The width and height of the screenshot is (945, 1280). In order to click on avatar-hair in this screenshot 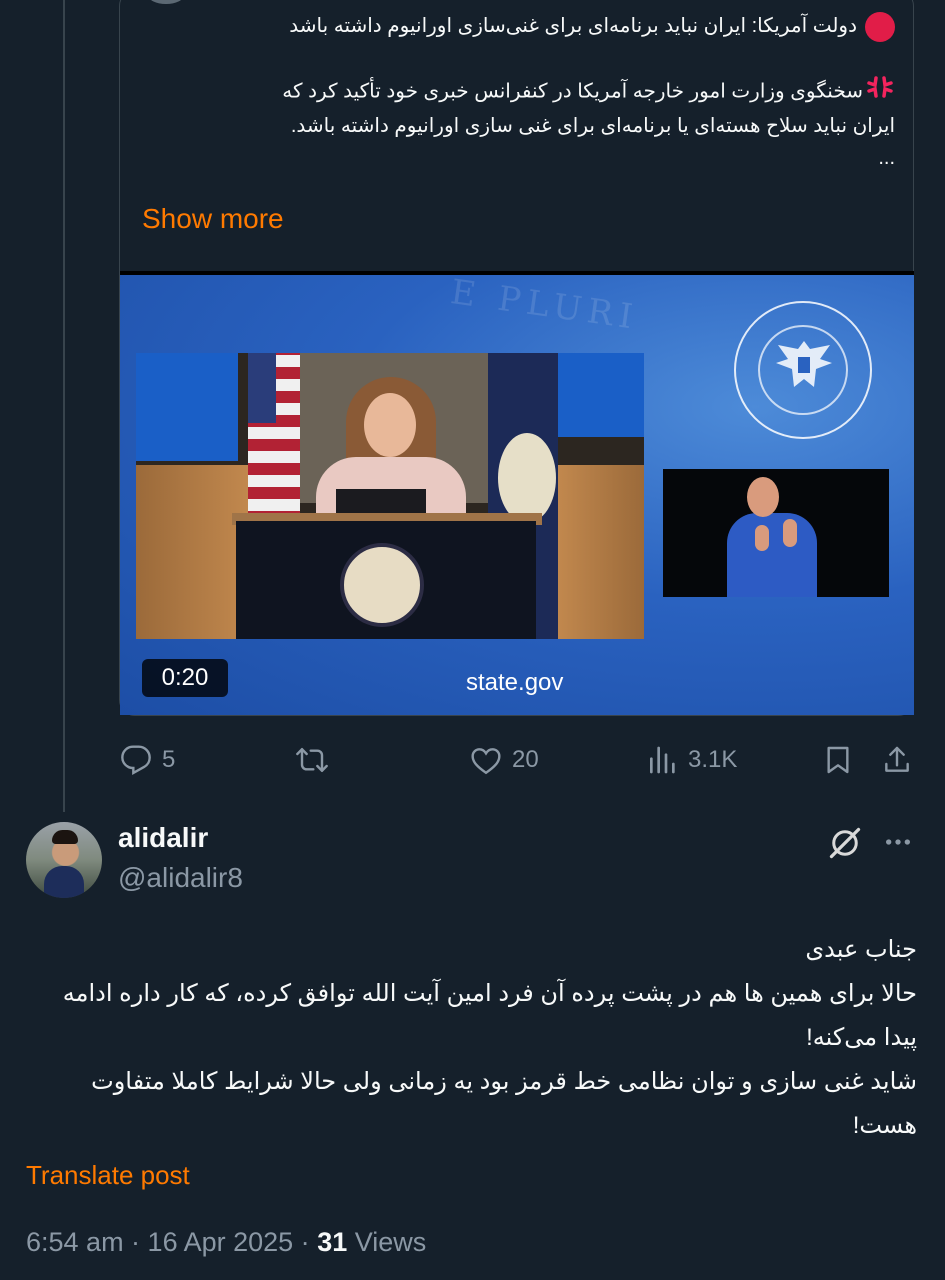, I will do `click(65, 837)`.